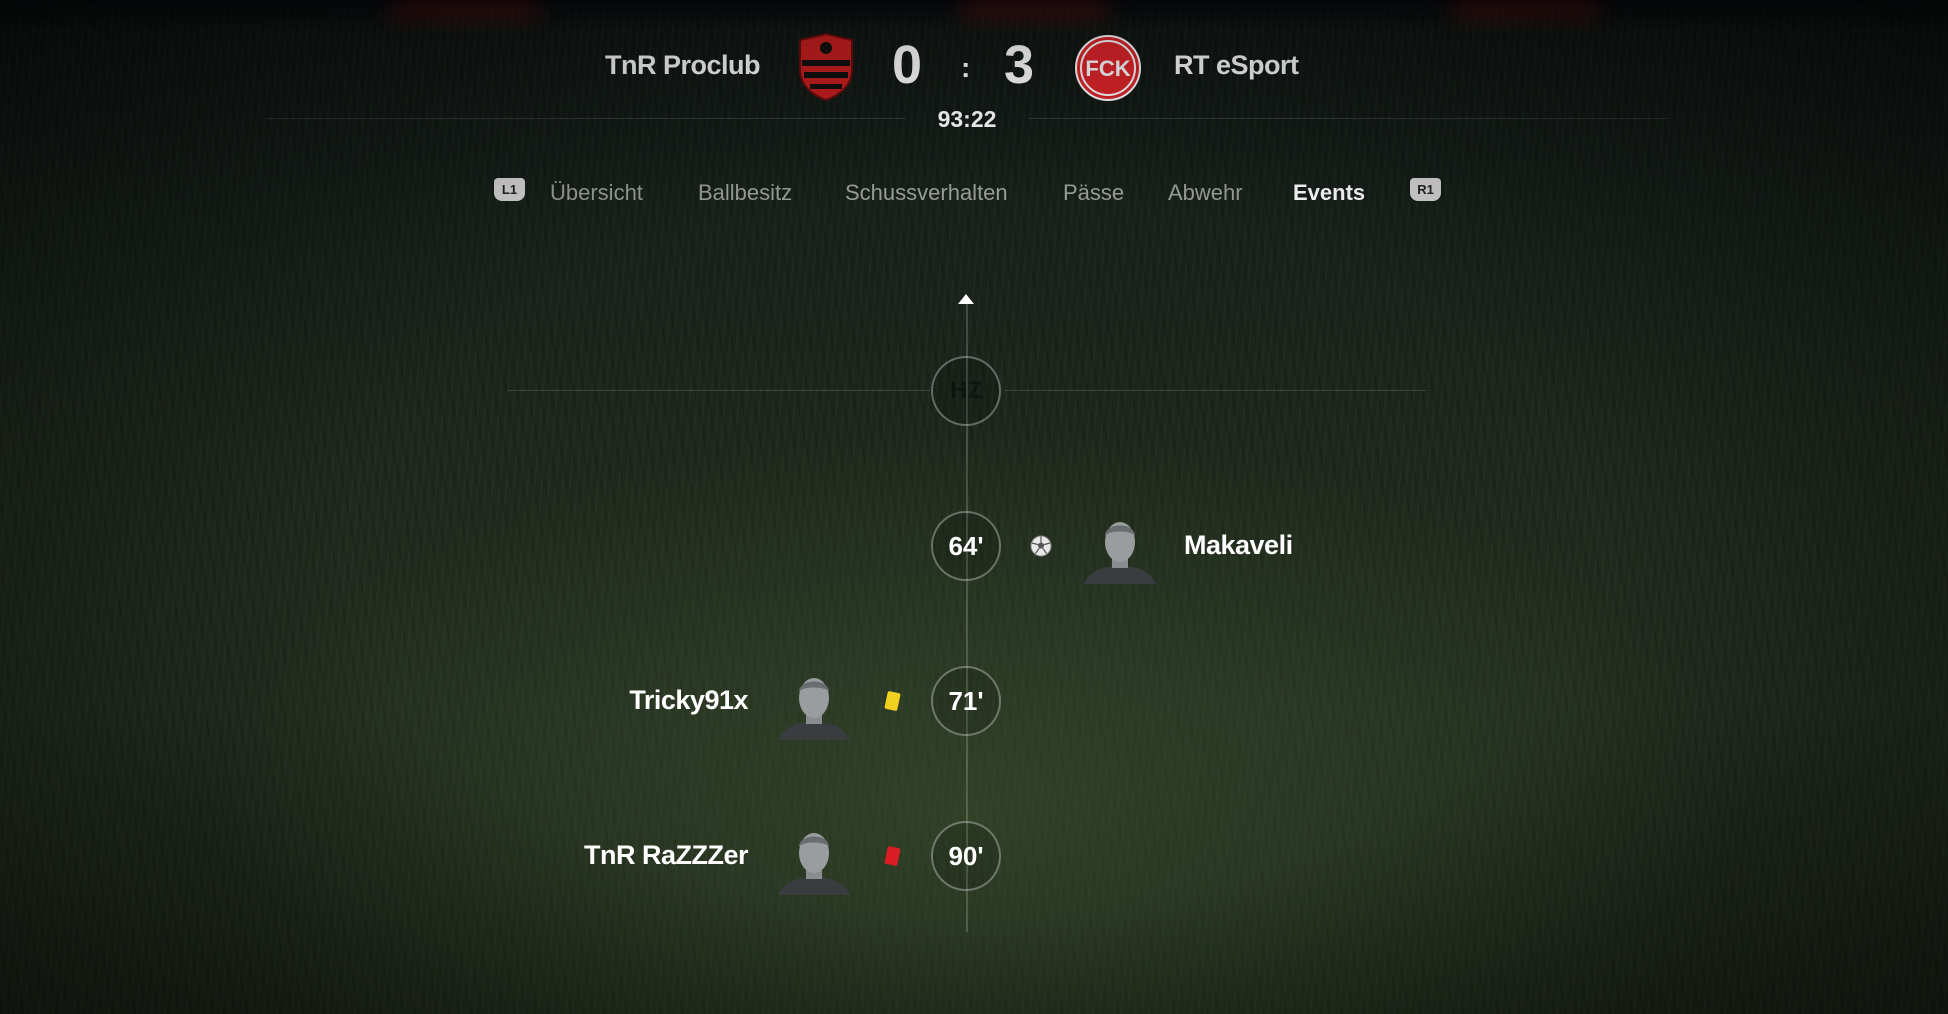  Describe the element at coordinates (966, 701) in the screenshot. I see `event-minute: 71'` at that location.